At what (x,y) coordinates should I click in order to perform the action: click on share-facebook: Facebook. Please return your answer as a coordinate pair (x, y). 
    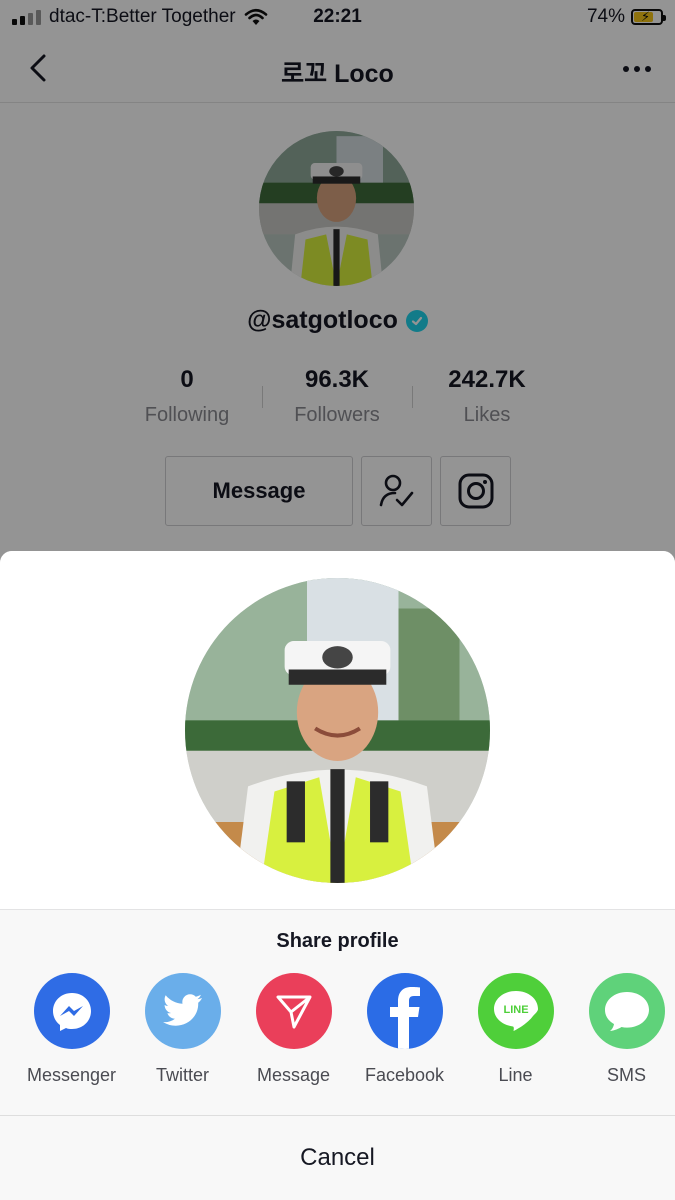
    Looking at the image, I should click on (404, 1029).